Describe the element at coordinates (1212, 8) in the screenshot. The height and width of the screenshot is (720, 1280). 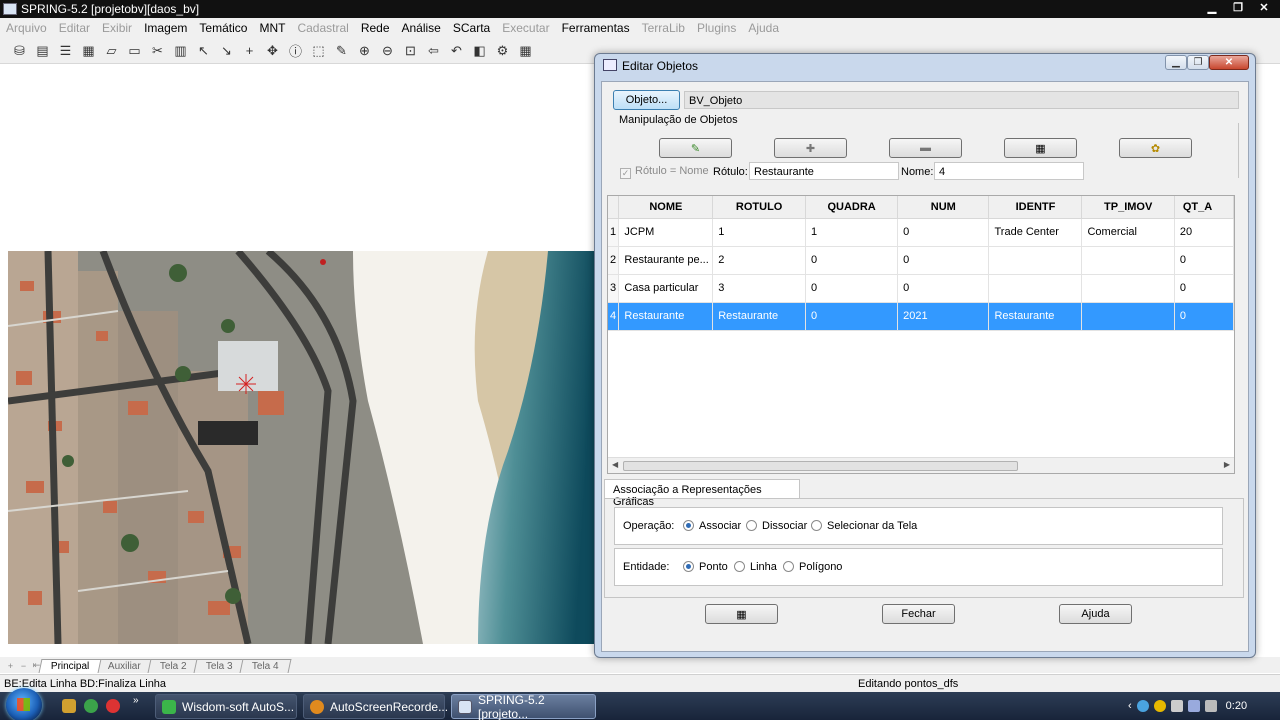
I see `minimize-button: ▁` at that location.